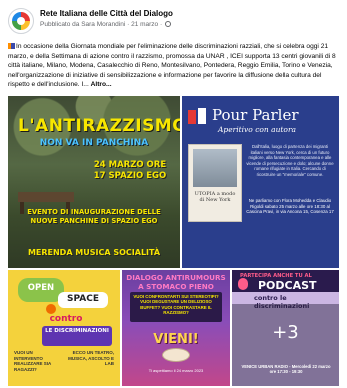  What do you see at coordinates (198, 117) in the screenshot?
I see `pour-parler-logo-icon` at bounding box center [198, 117].